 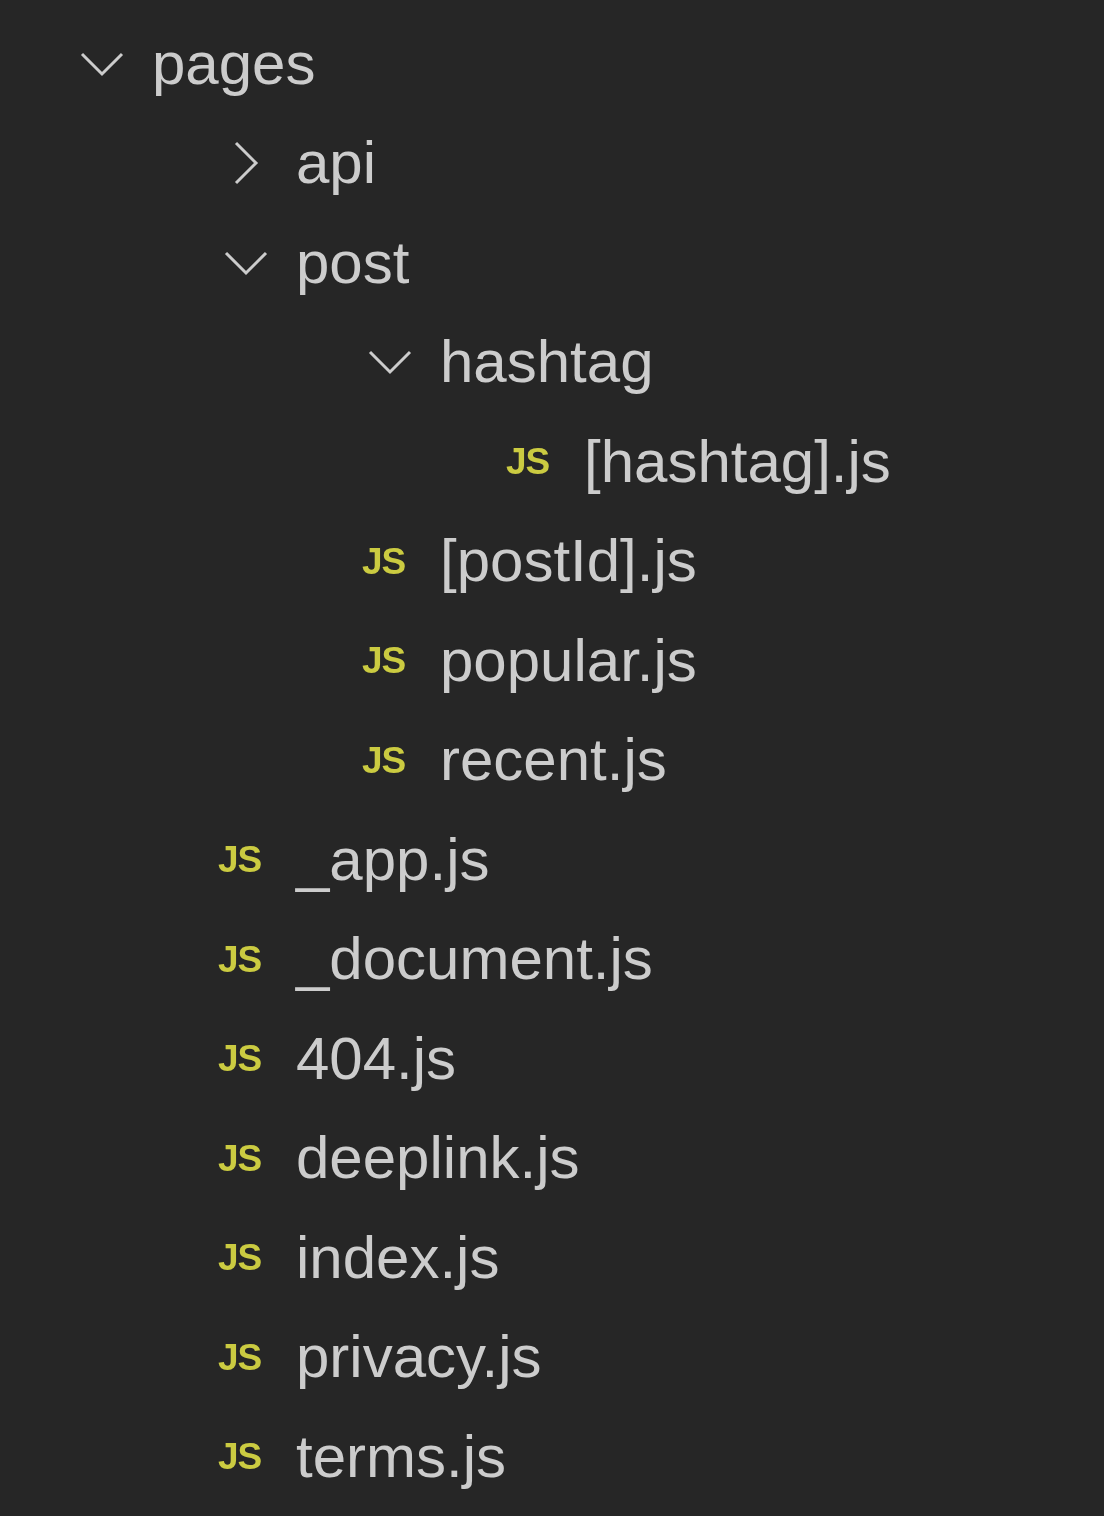 I want to click on file-name: _document.js, so click(x=474, y=959).